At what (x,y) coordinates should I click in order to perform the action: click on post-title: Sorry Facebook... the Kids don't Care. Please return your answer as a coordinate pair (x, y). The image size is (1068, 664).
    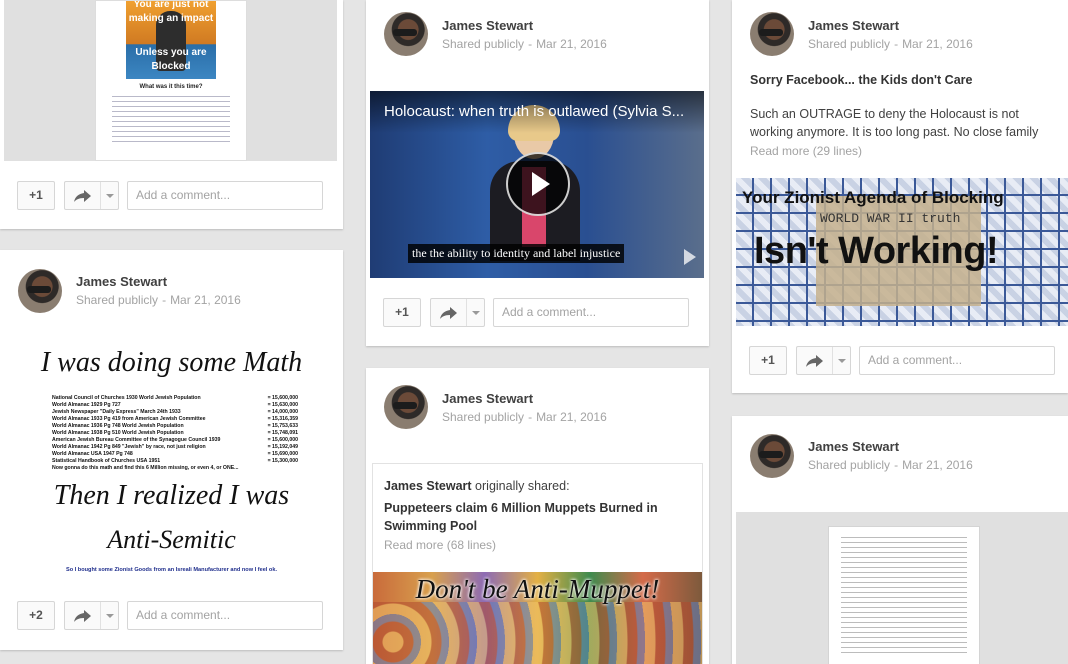
    Looking at the image, I should click on (861, 80).